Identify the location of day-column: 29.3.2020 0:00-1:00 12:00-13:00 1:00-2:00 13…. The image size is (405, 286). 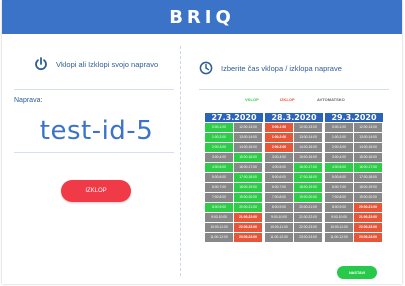
(354, 178).